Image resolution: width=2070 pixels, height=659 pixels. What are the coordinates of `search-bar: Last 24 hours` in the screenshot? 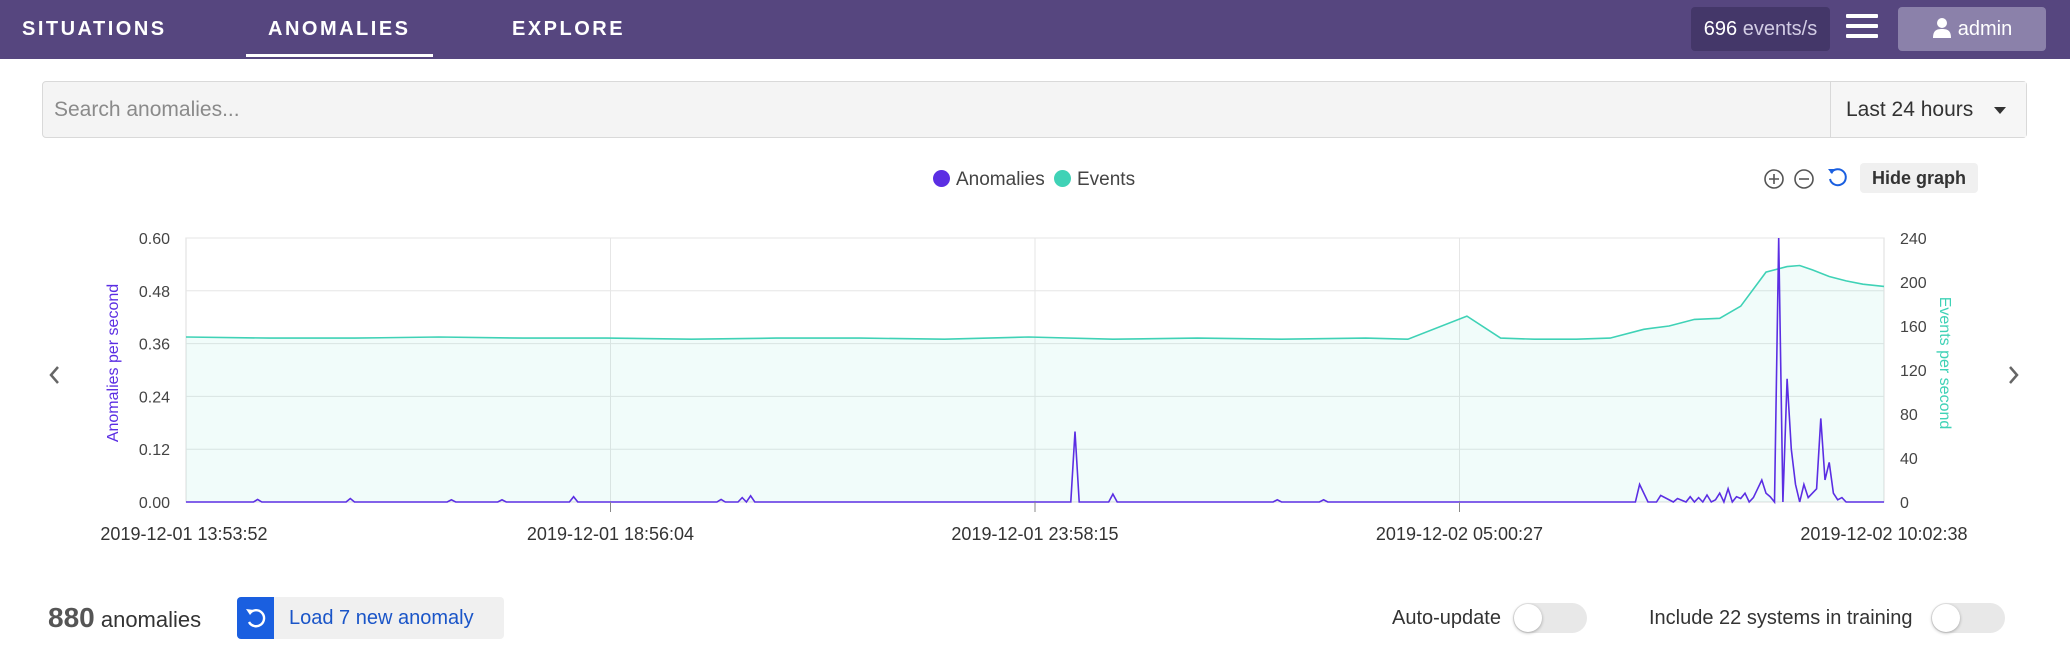 It's located at (1034, 109).